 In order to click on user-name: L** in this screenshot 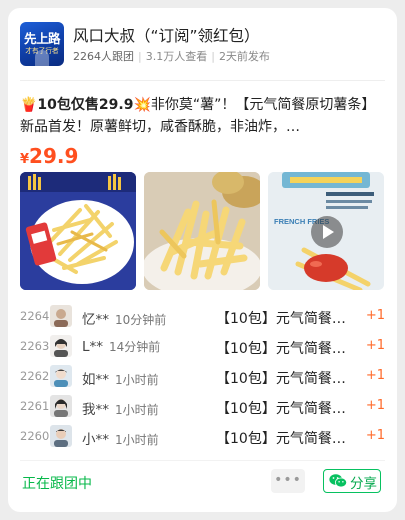, I will do `click(93, 347)`.